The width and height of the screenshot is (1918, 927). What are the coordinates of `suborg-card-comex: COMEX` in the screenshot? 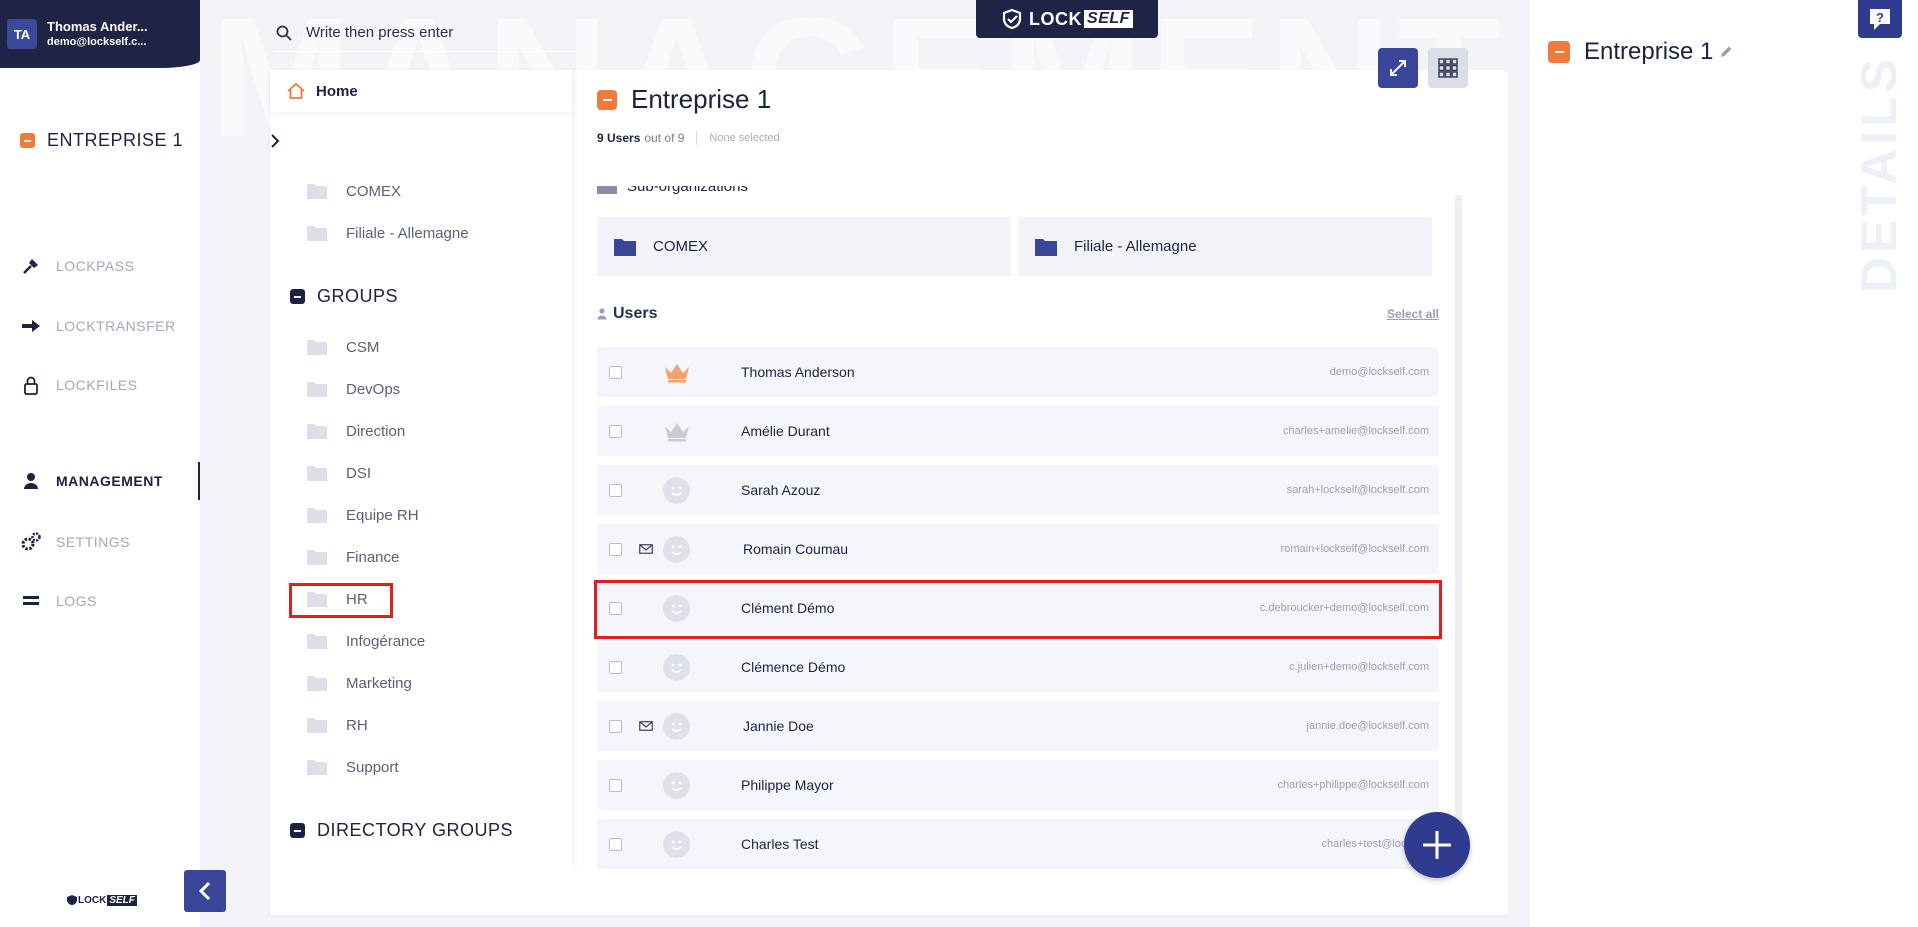 It's located at (804, 246).